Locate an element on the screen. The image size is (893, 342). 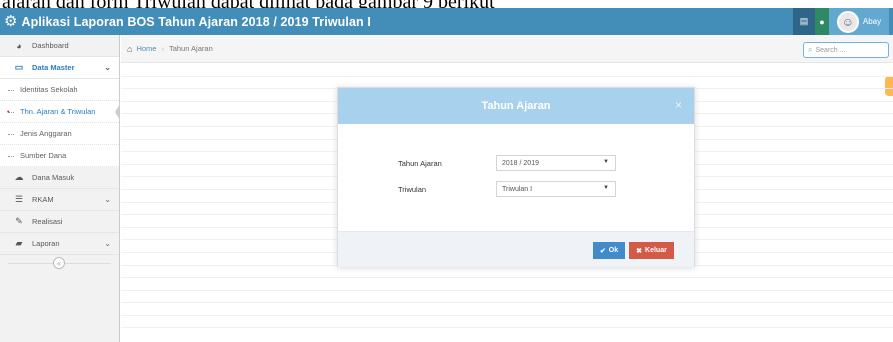
double-left-icon: « is located at coordinates (59, 263).